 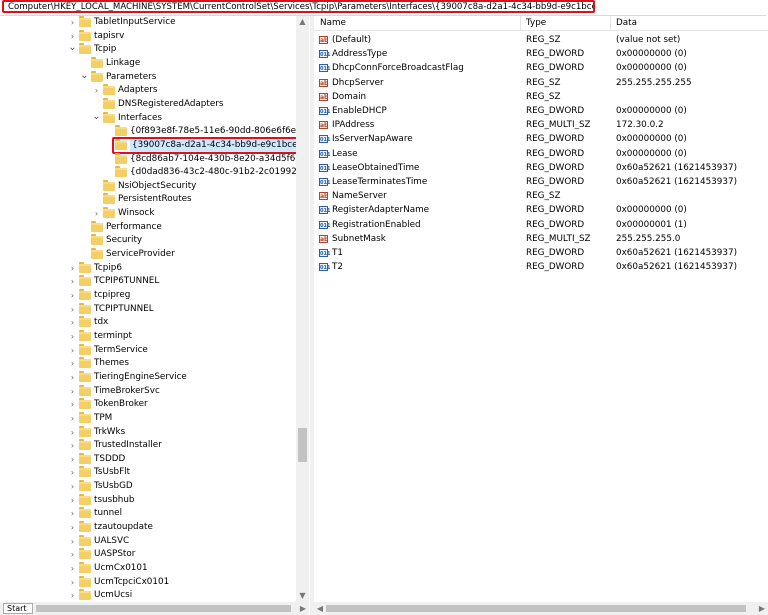 What do you see at coordinates (541, 40) in the screenshot?
I see `value-row: ab (Default) REG_SZ (value not set)` at bounding box center [541, 40].